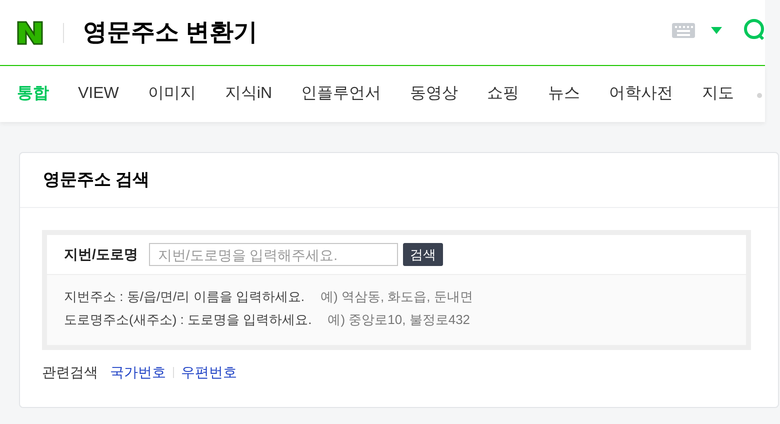 The image size is (780, 424). Describe the element at coordinates (399, 319) in the screenshot. I see `example-text: 예) 중앙로10, 불정로432` at that location.